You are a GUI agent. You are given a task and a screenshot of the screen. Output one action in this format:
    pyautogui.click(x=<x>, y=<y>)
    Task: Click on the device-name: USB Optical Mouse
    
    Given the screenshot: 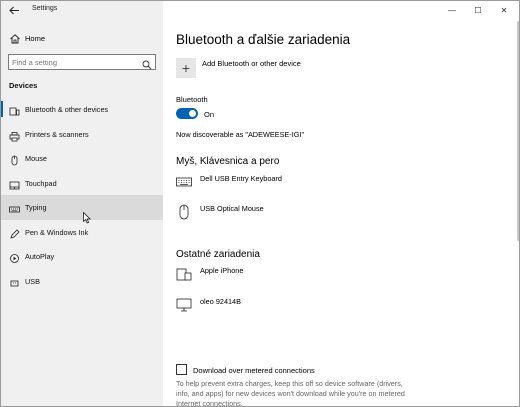 What is the action you would take?
    pyautogui.click(x=232, y=208)
    